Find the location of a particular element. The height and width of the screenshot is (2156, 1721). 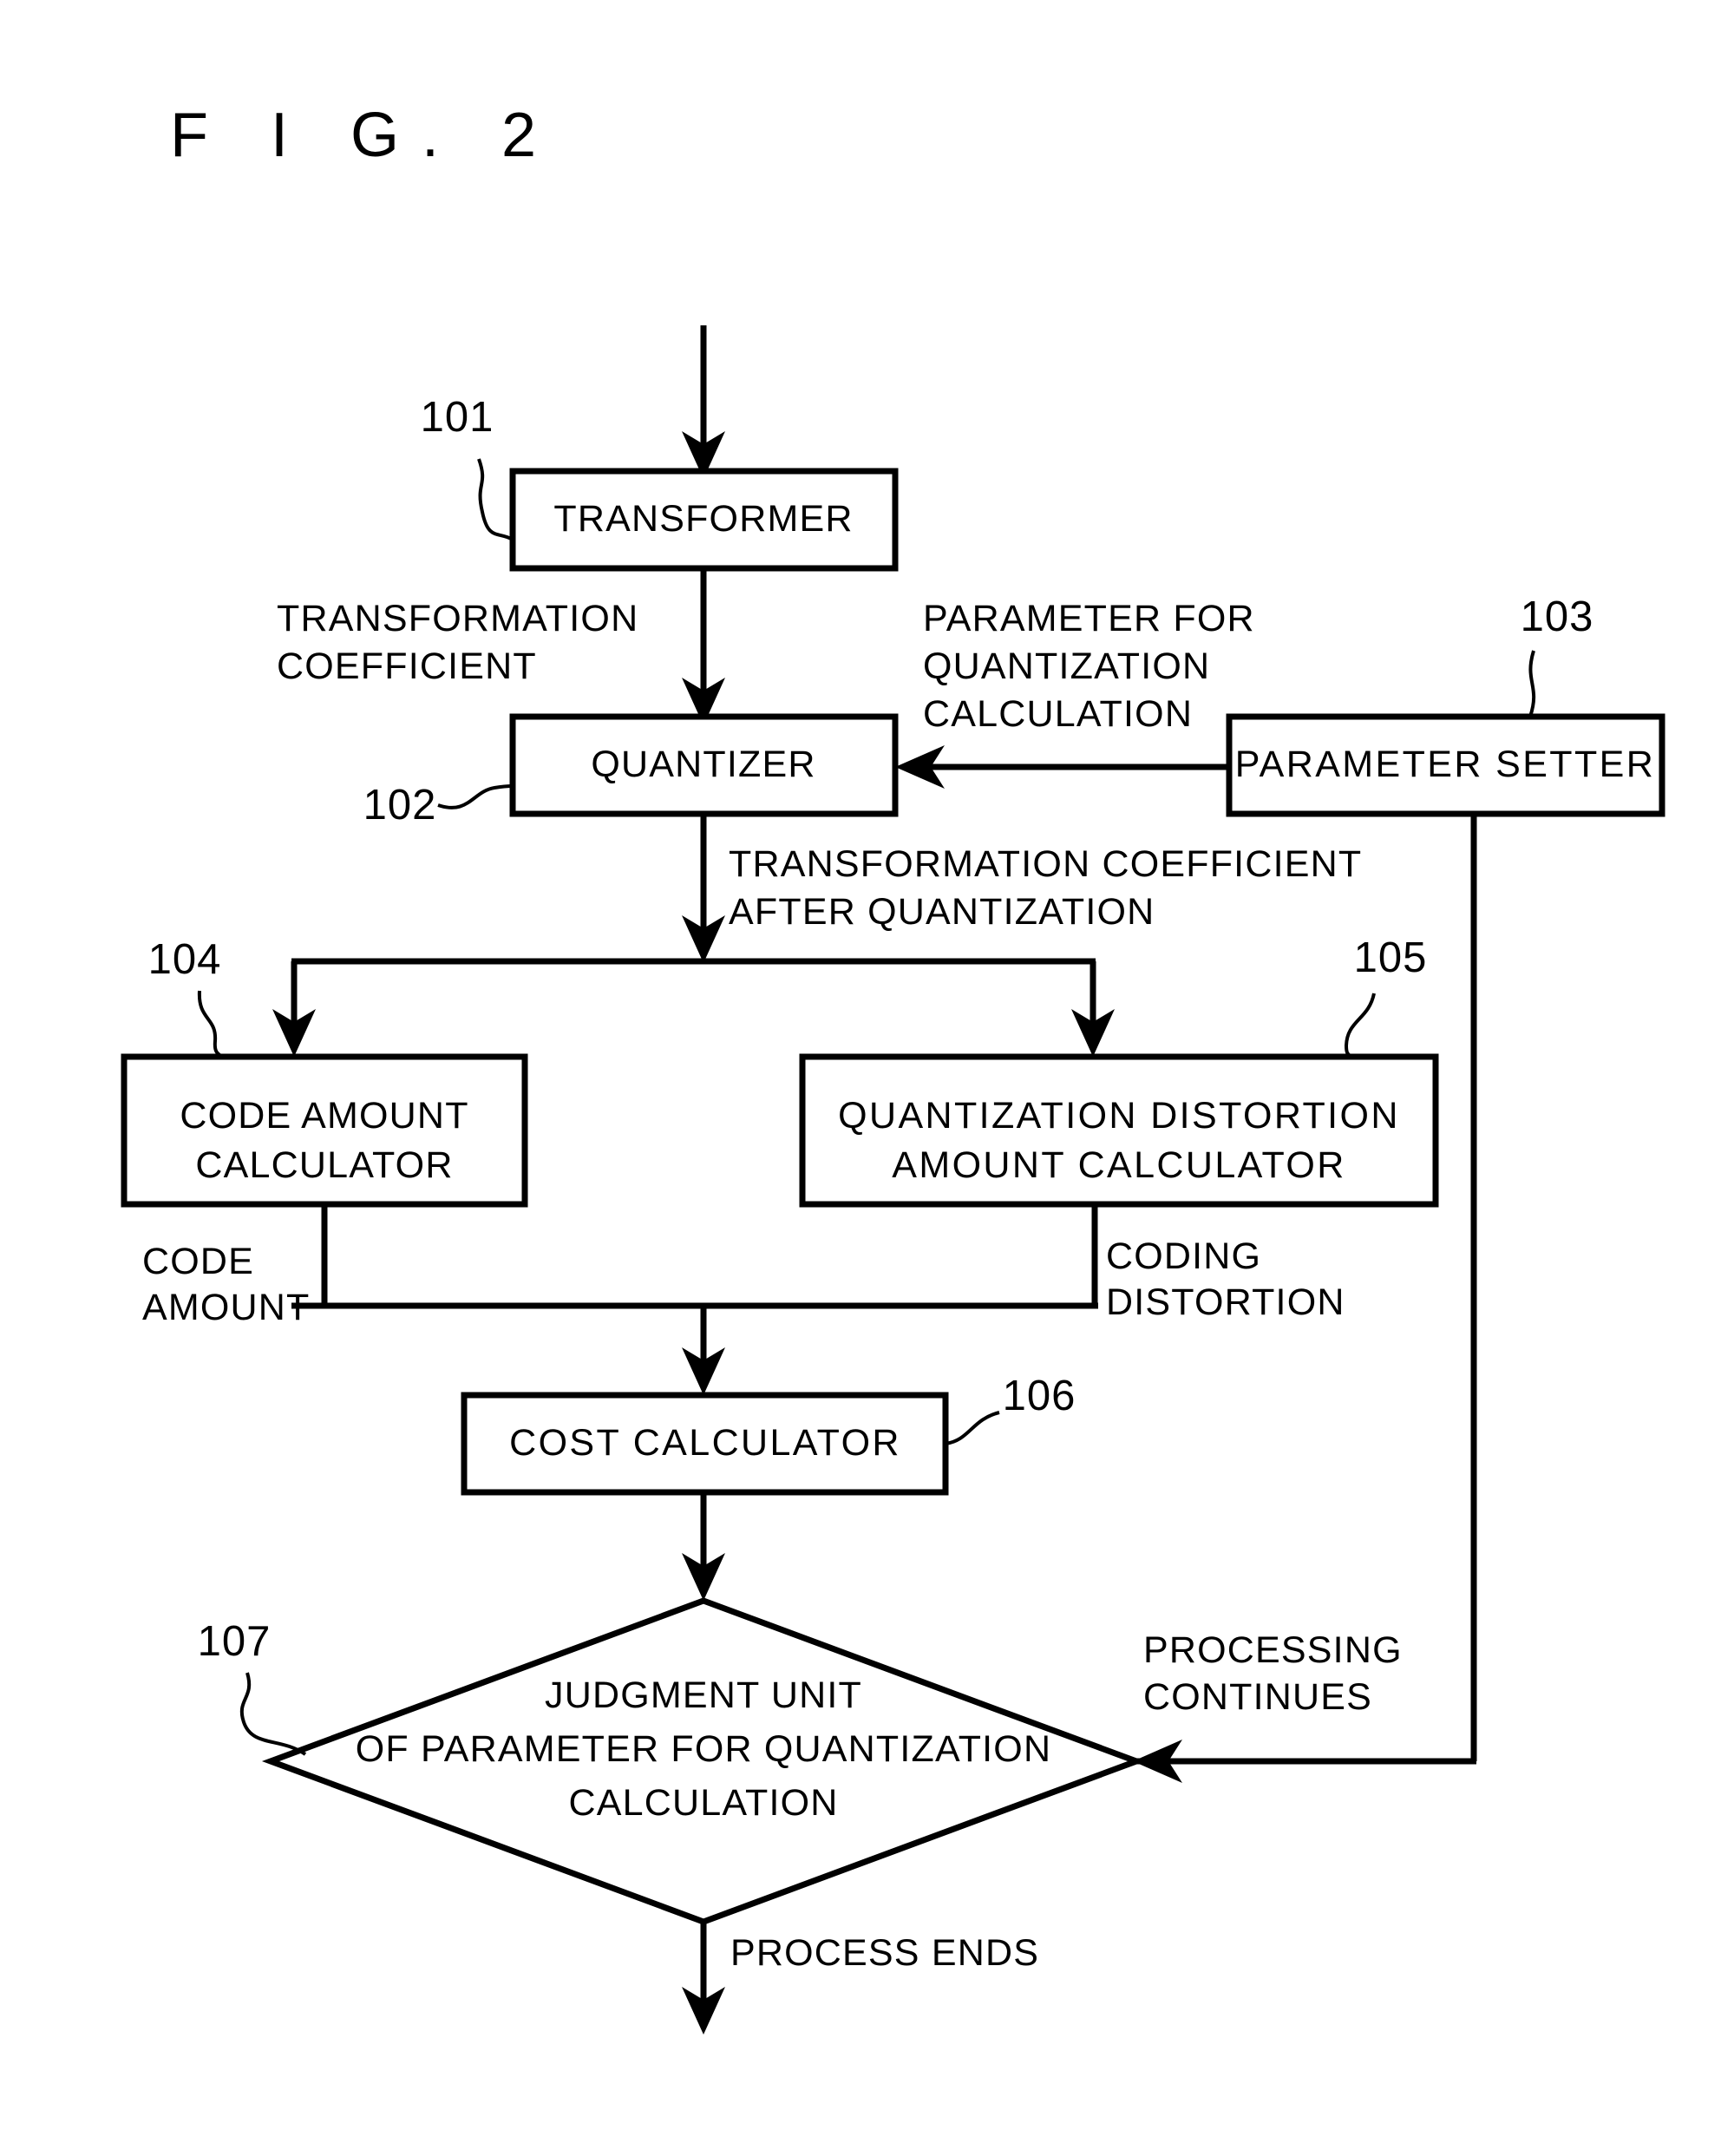

block-parameter-setter: PARAMETER SETTER is located at coordinates (1445, 765).